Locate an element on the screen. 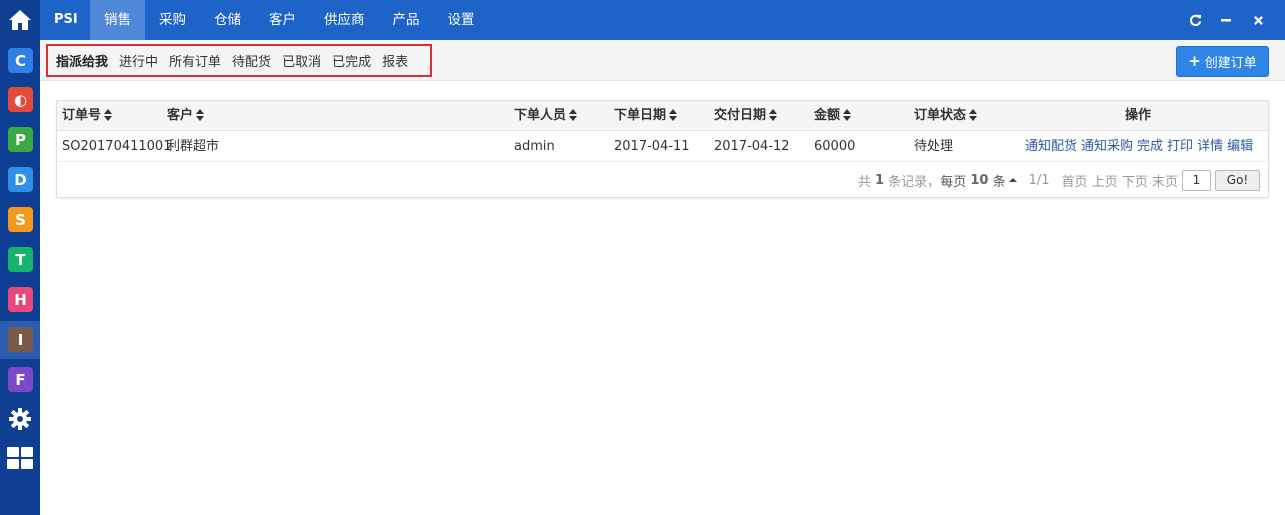 This screenshot has height=515, width=1285. cell-order-no: SO20170411001 is located at coordinates (117, 146).